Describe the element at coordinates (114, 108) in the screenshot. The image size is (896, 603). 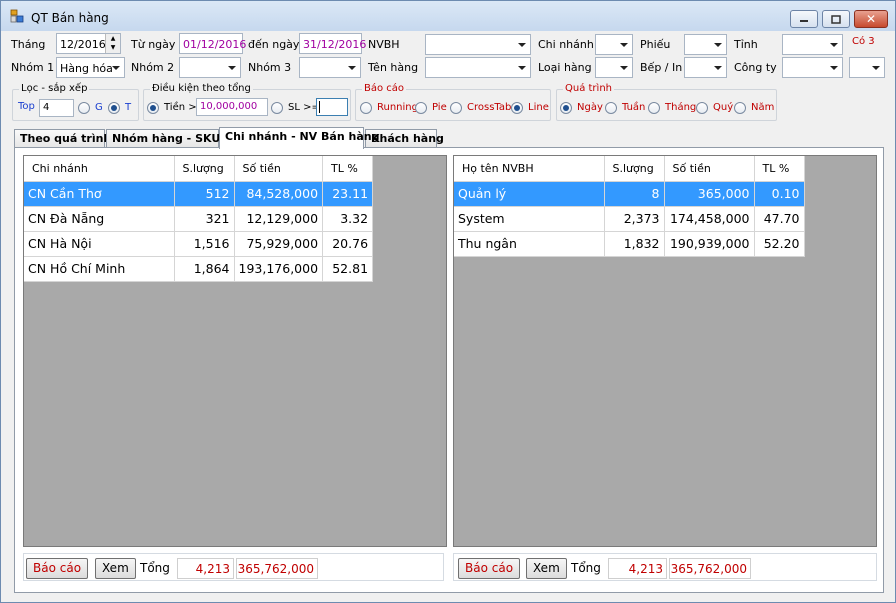
I see `radio-t` at that location.